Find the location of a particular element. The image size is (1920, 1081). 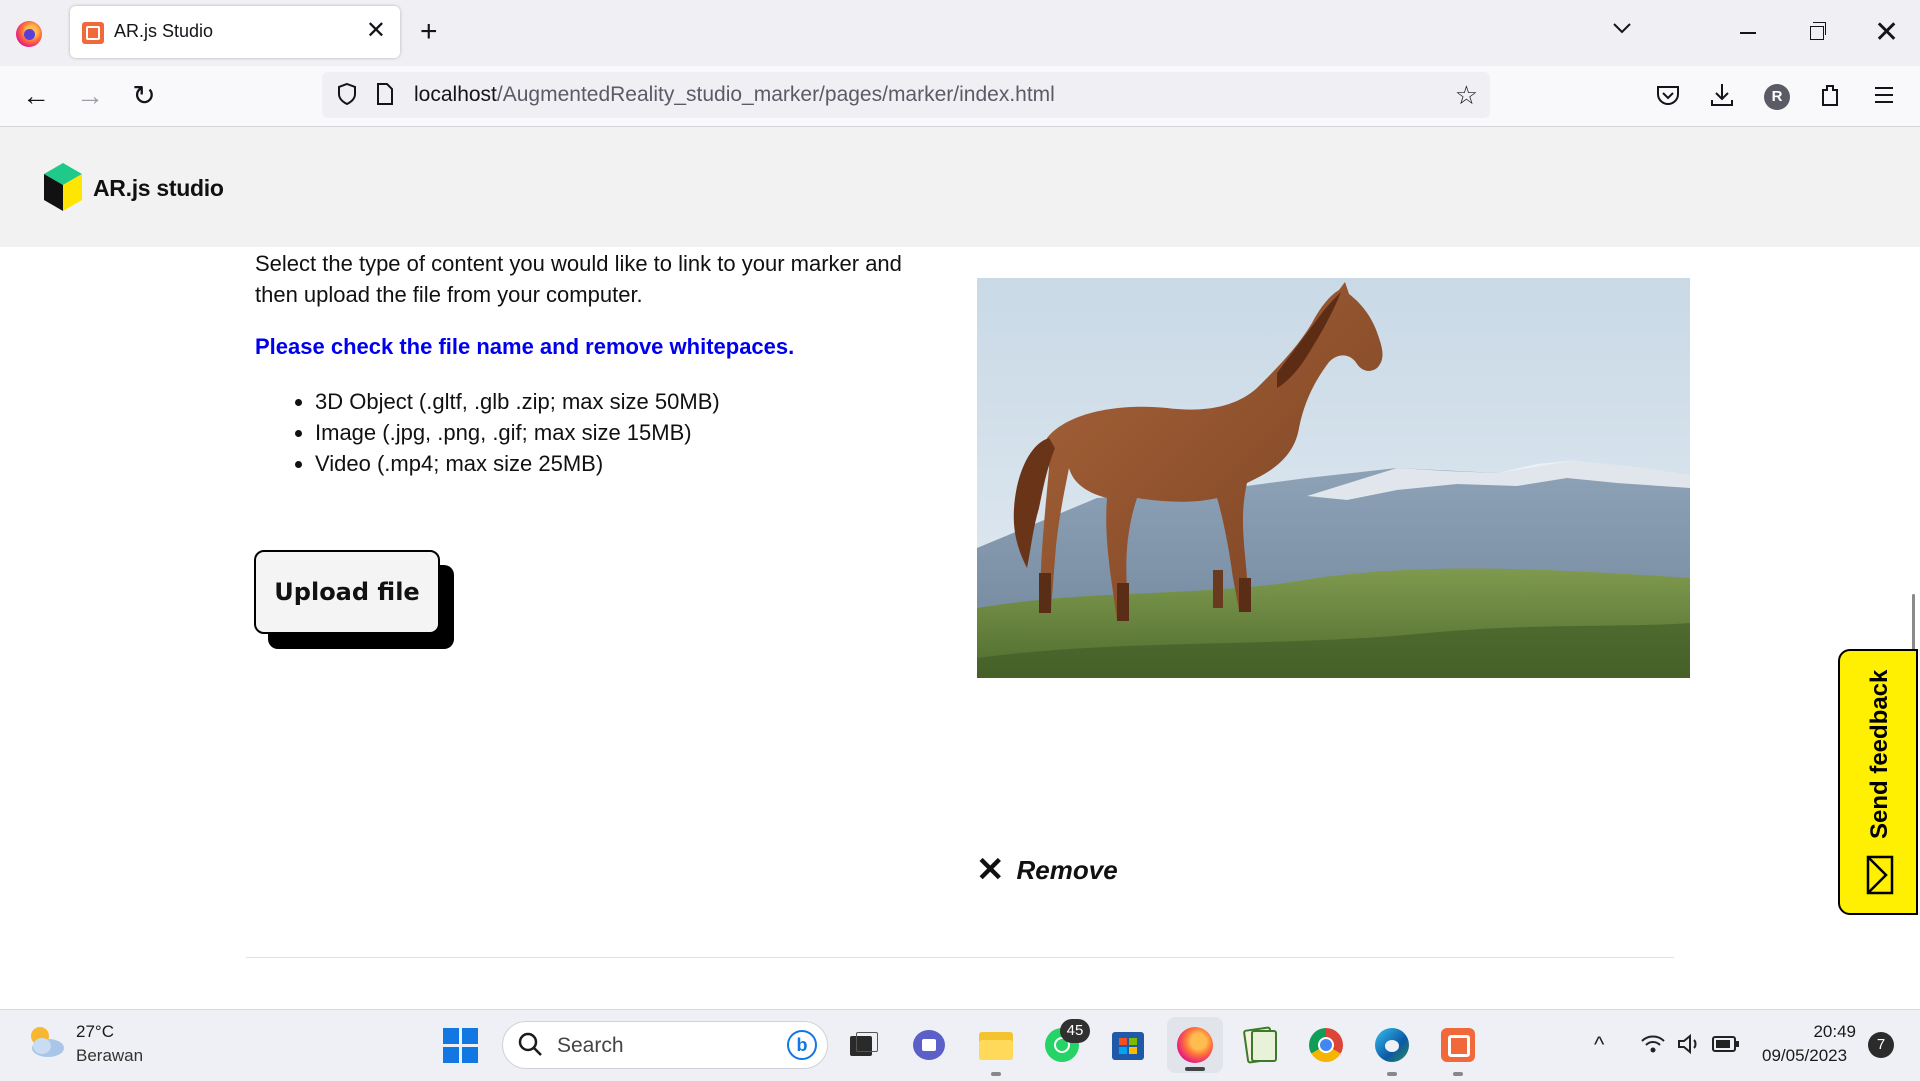

weather-temperature: 27°C is located at coordinates (95, 1032).